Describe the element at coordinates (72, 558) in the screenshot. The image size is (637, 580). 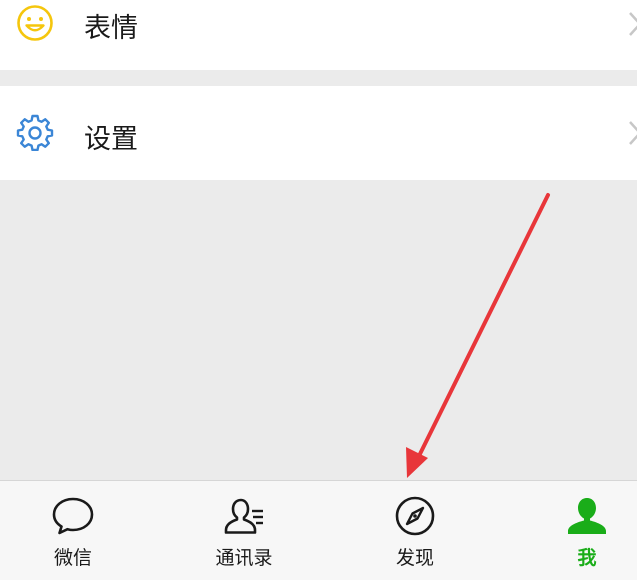
I see `tab-wechat-label: 微信` at that location.